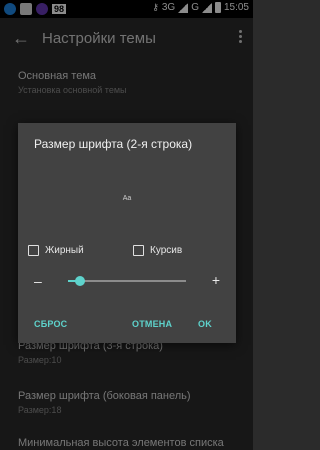  Describe the element at coordinates (152, 324) in the screenshot. I see `cancel-button: ОТМЕНА` at that location.